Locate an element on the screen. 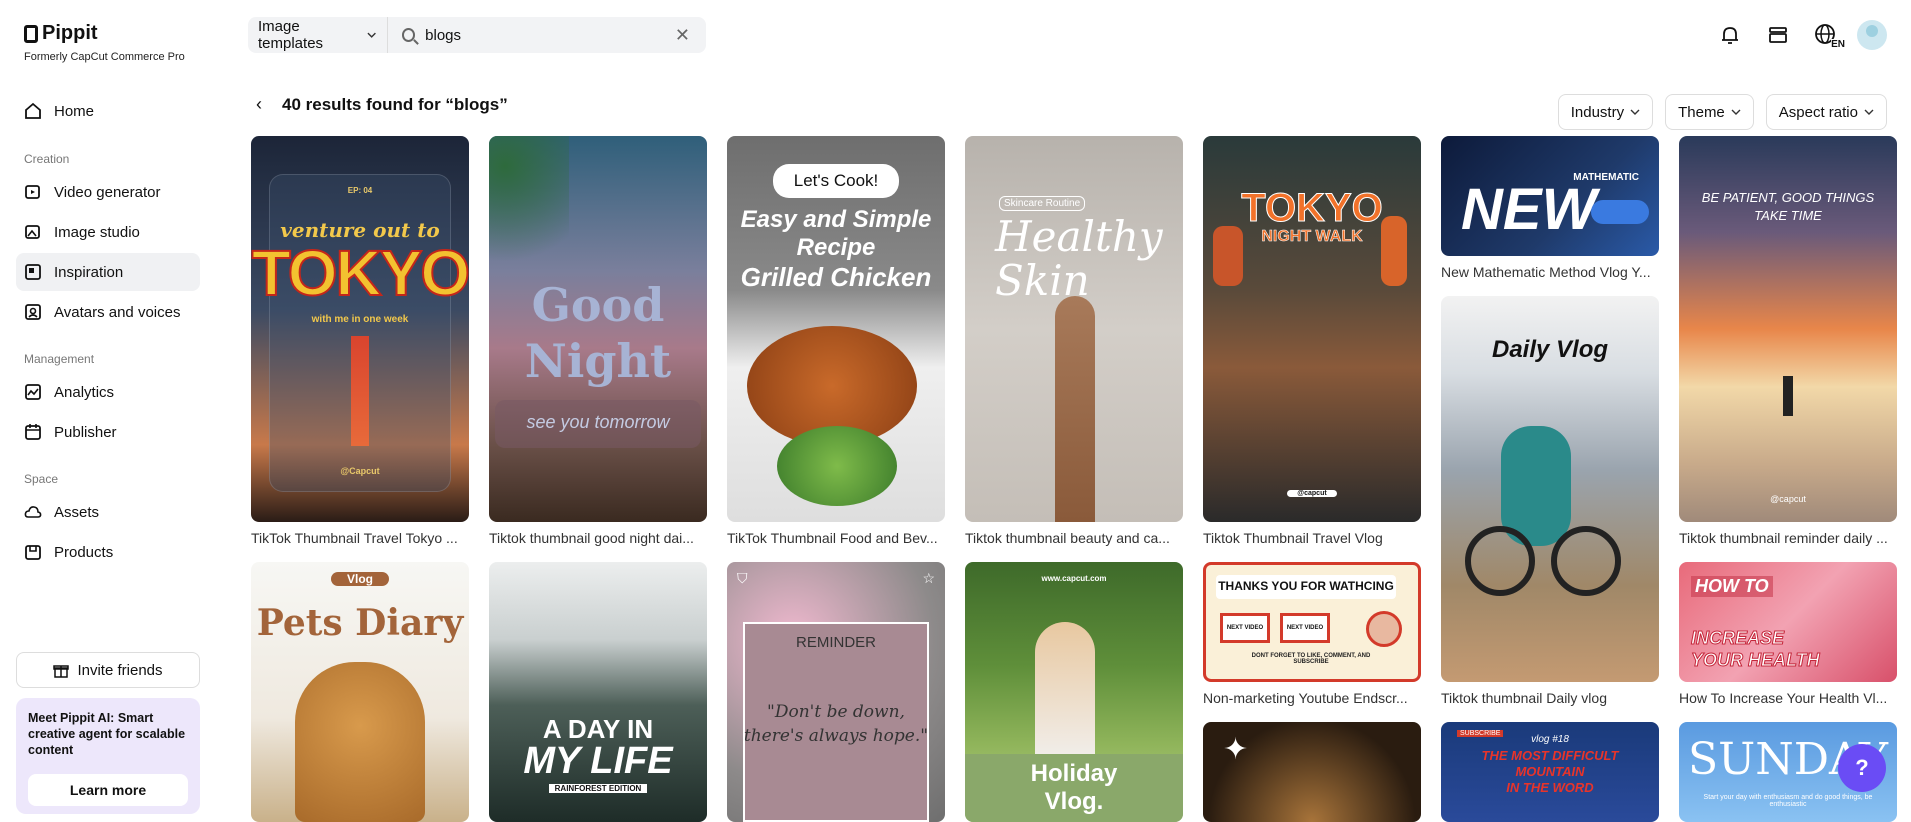  sidebar-item-assets: Assets is located at coordinates (108, 512).